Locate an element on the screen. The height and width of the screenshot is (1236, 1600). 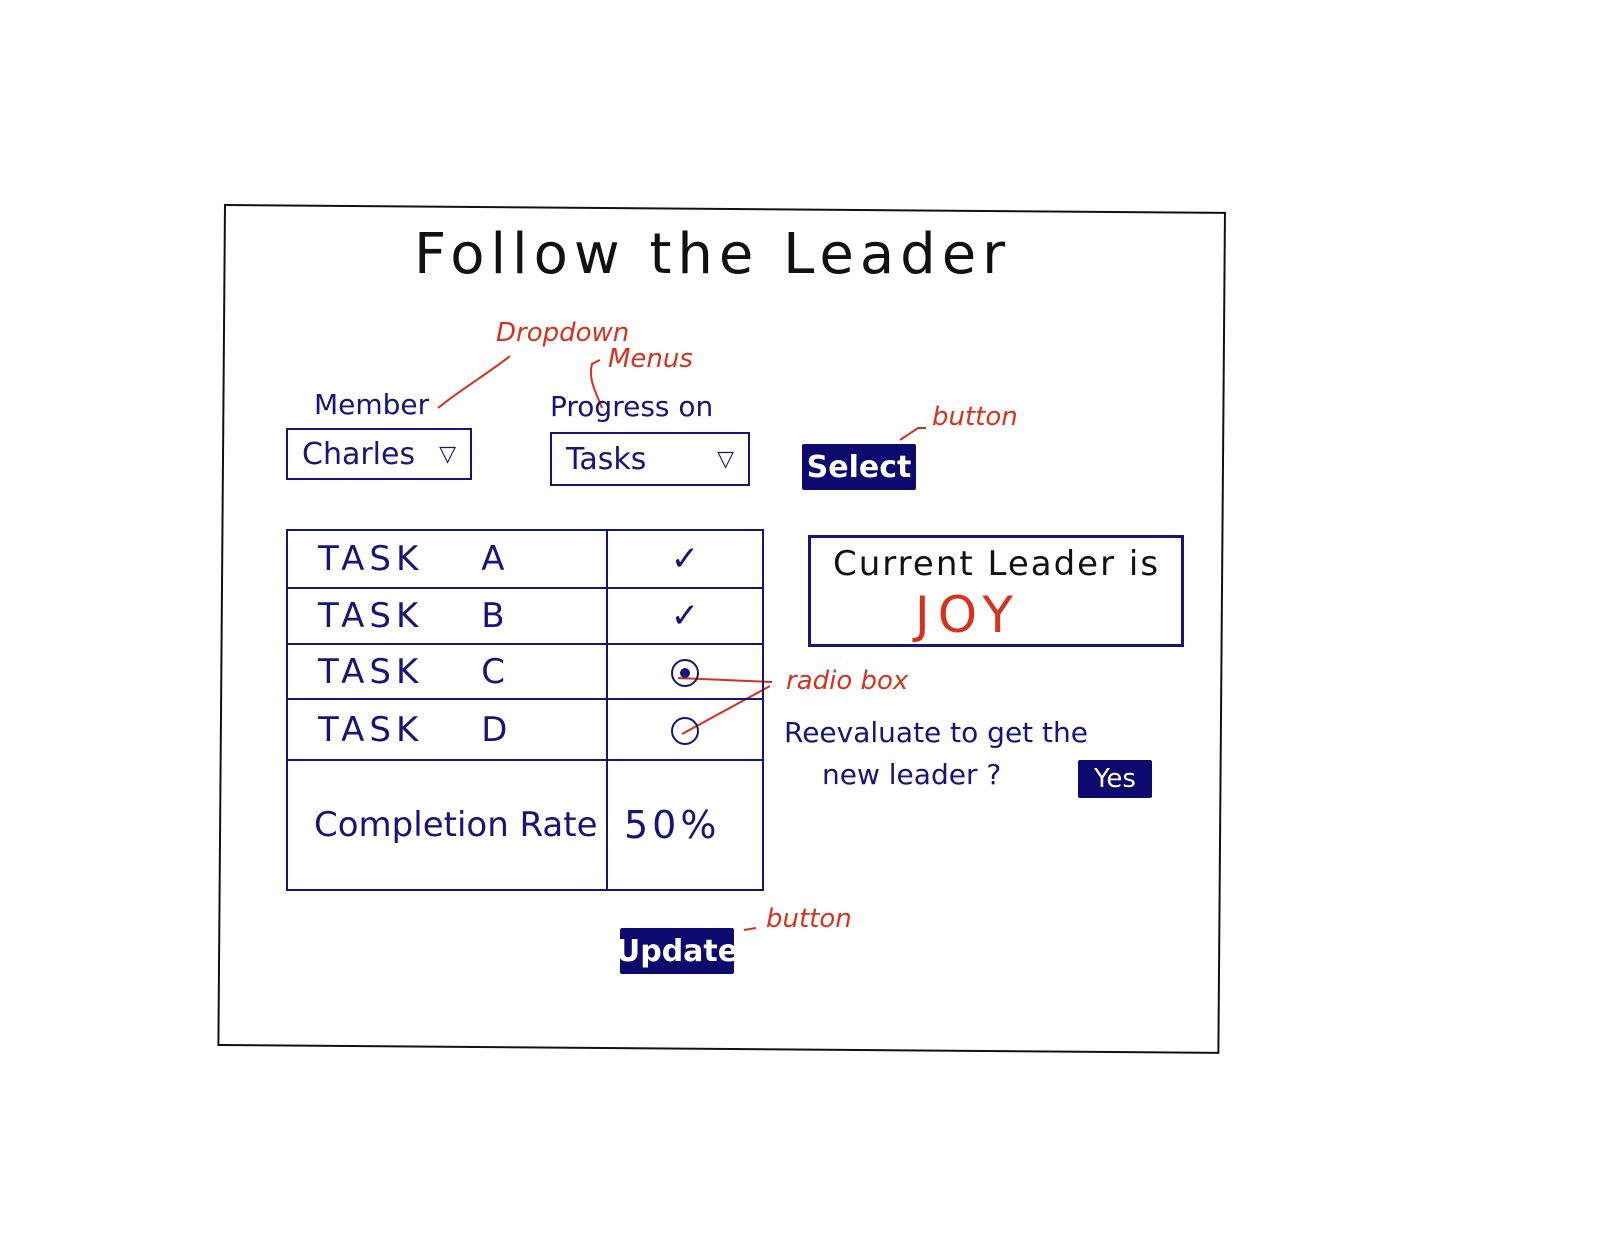
task-cell: TASK D is located at coordinates (447, 729).